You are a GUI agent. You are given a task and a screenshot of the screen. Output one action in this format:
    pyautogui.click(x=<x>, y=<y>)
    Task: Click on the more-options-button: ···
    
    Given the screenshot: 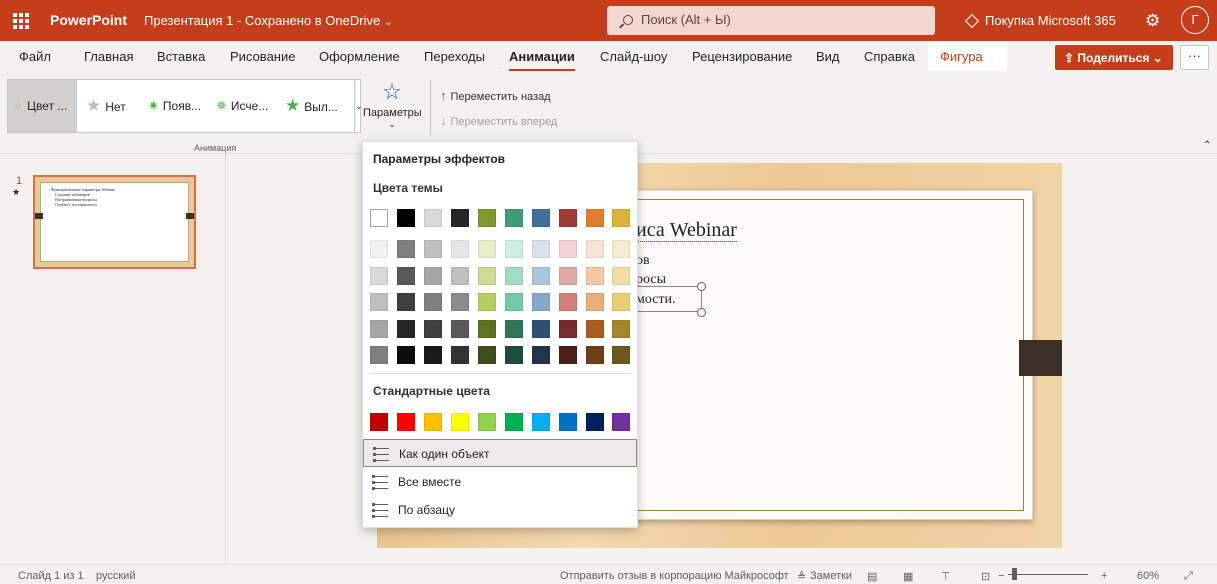 What is the action you would take?
    pyautogui.click(x=1194, y=57)
    